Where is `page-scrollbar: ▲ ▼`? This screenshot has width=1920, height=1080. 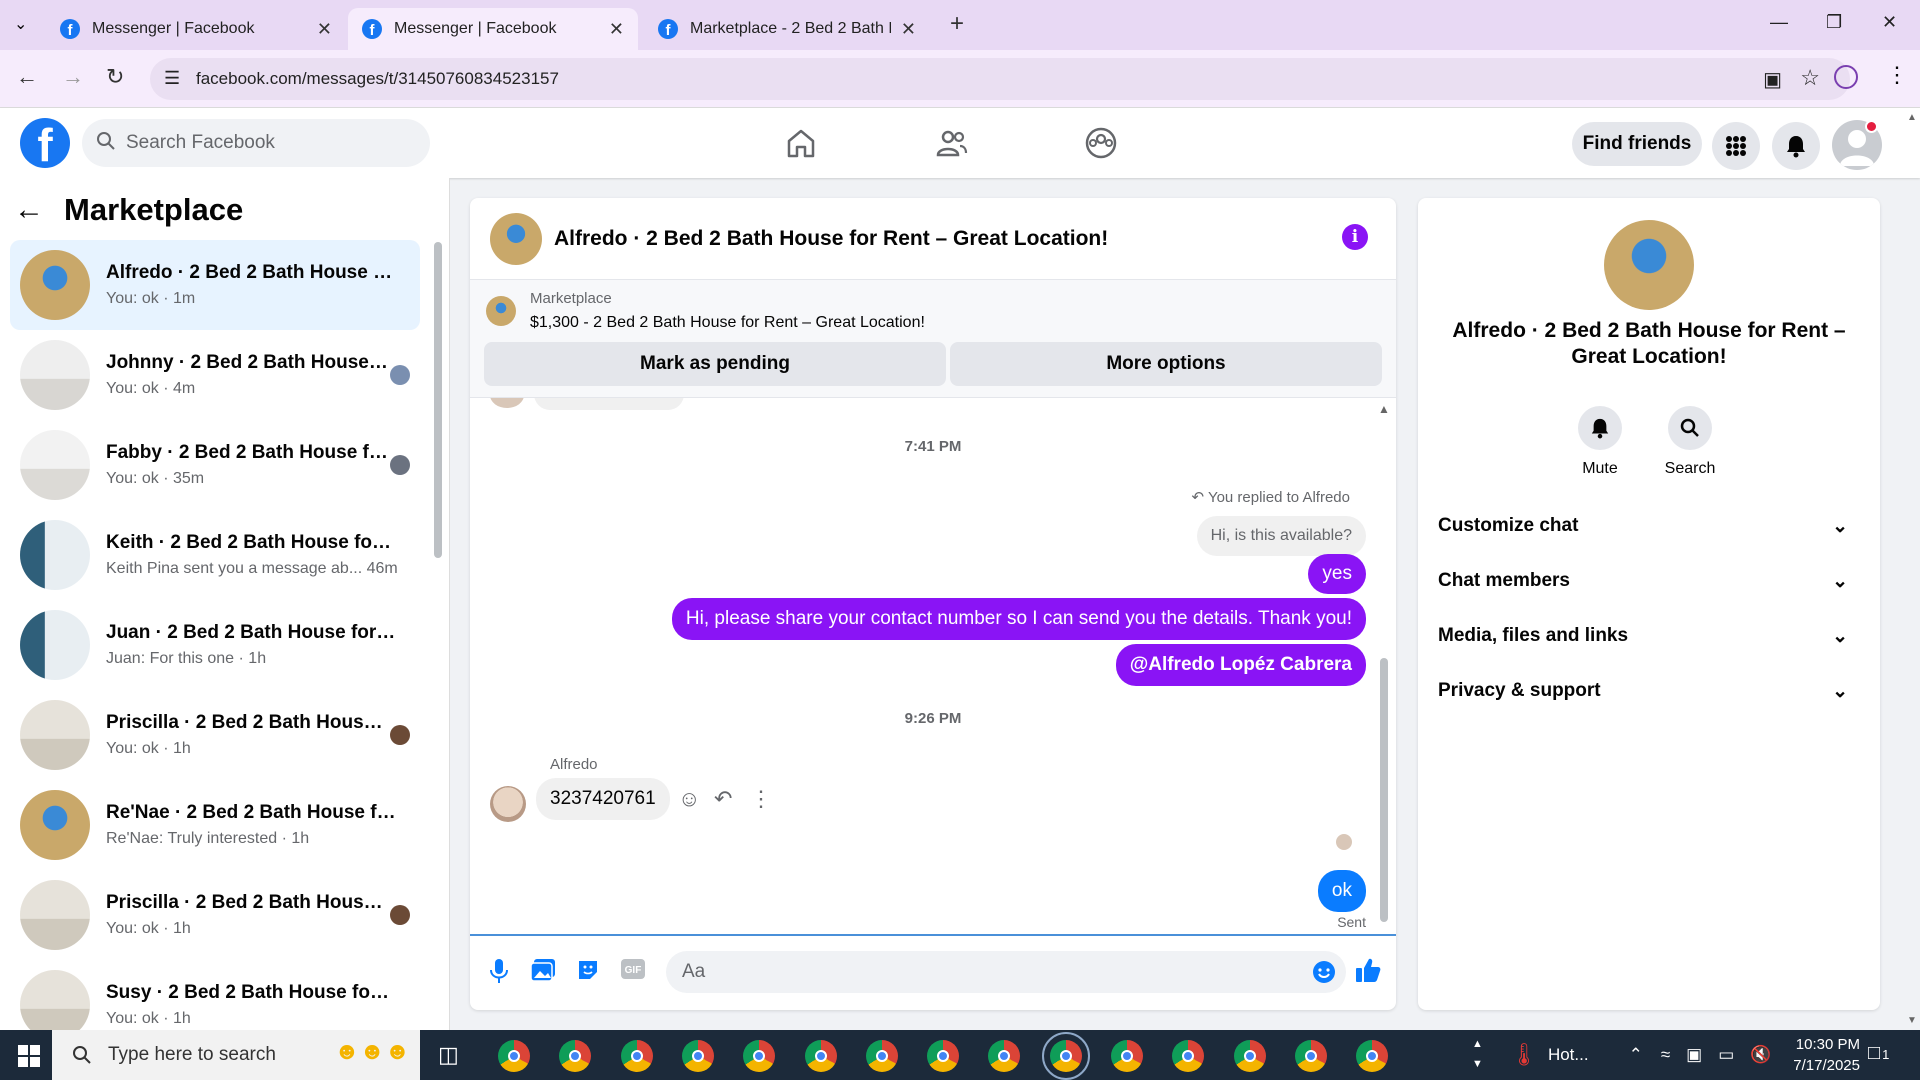 page-scrollbar: ▲ ▼ is located at coordinates (1912, 569).